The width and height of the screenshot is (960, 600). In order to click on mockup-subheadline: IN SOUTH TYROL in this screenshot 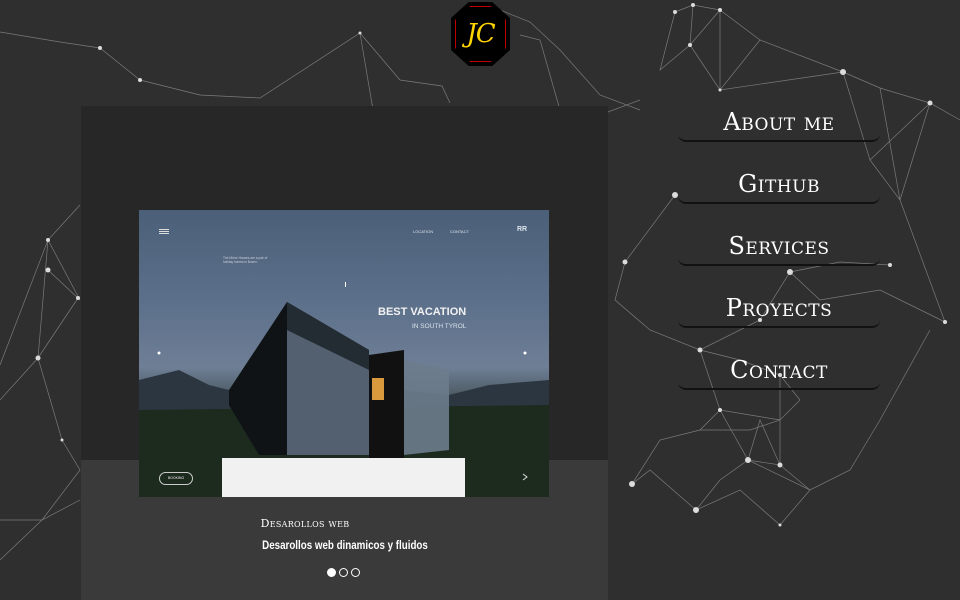, I will do `click(439, 326)`.